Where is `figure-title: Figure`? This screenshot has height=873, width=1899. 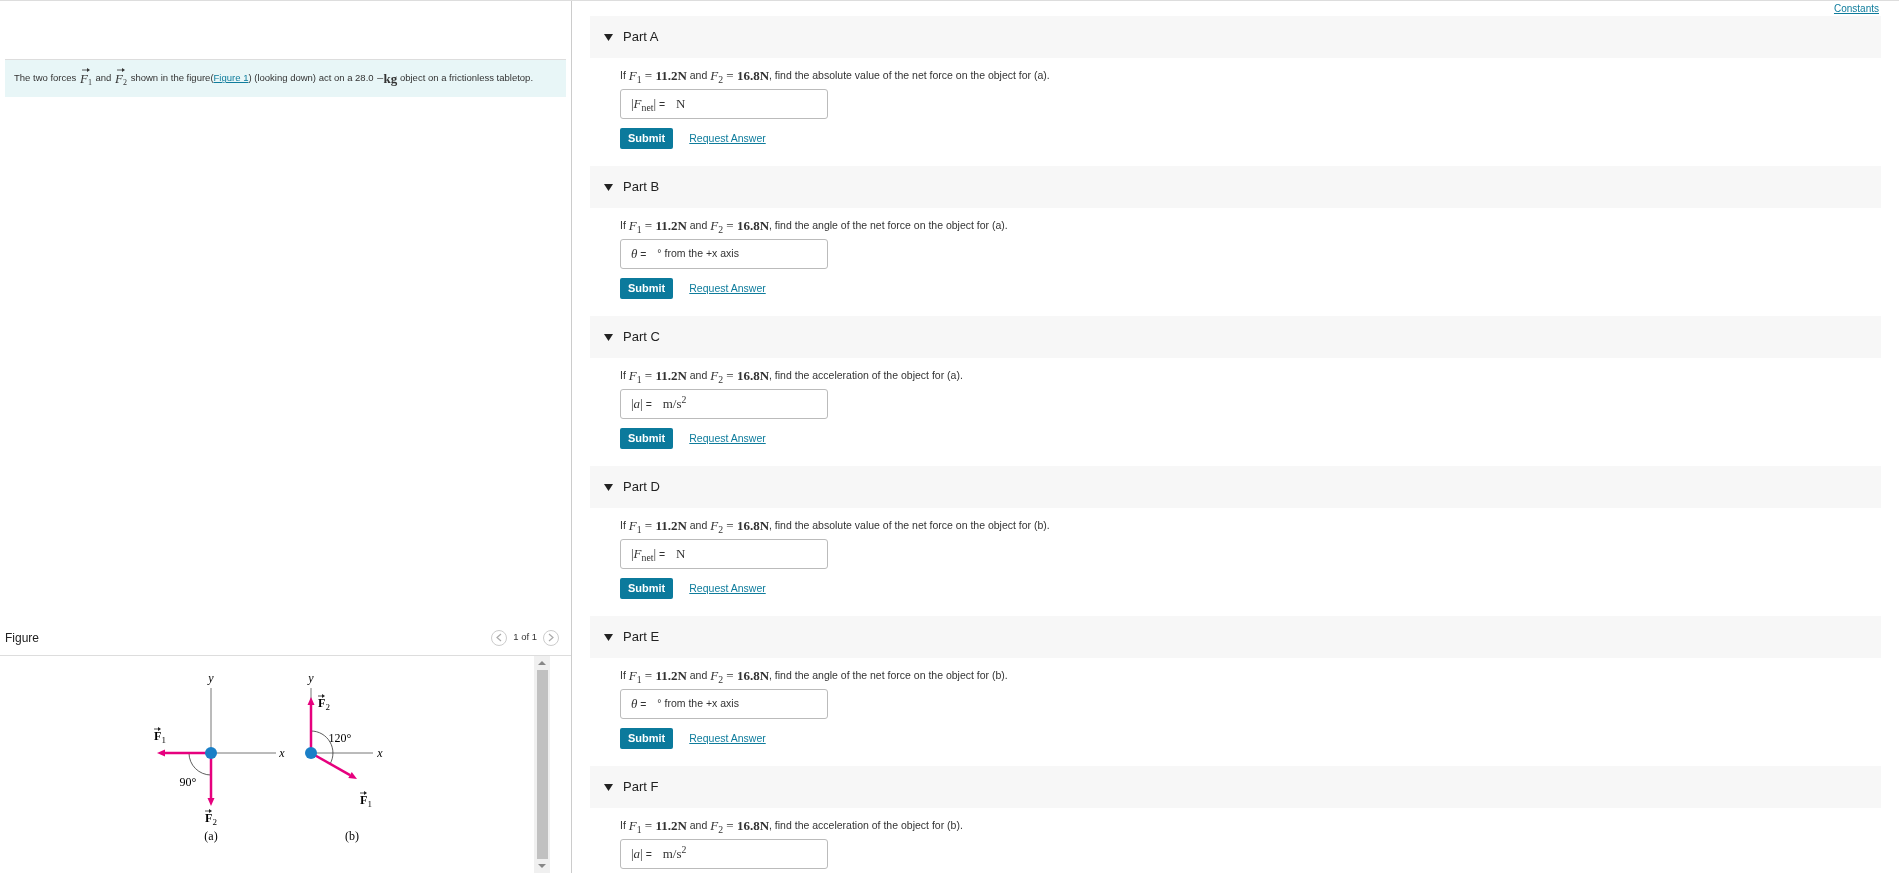
figure-title: Figure is located at coordinates (22, 638).